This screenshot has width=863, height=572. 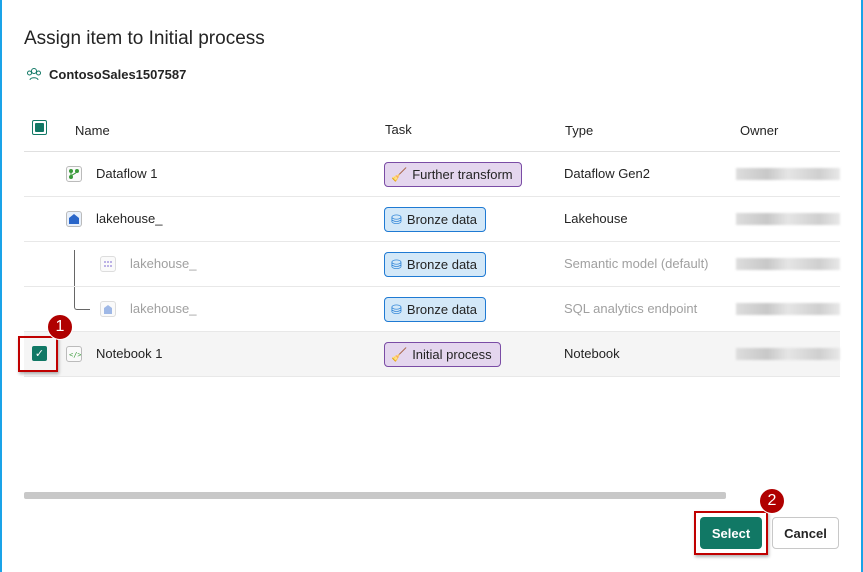 What do you see at coordinates (631, 308) in the screenshot?
I see `item-type: SQL analytics endpoint` at bounding box center [631, 308].